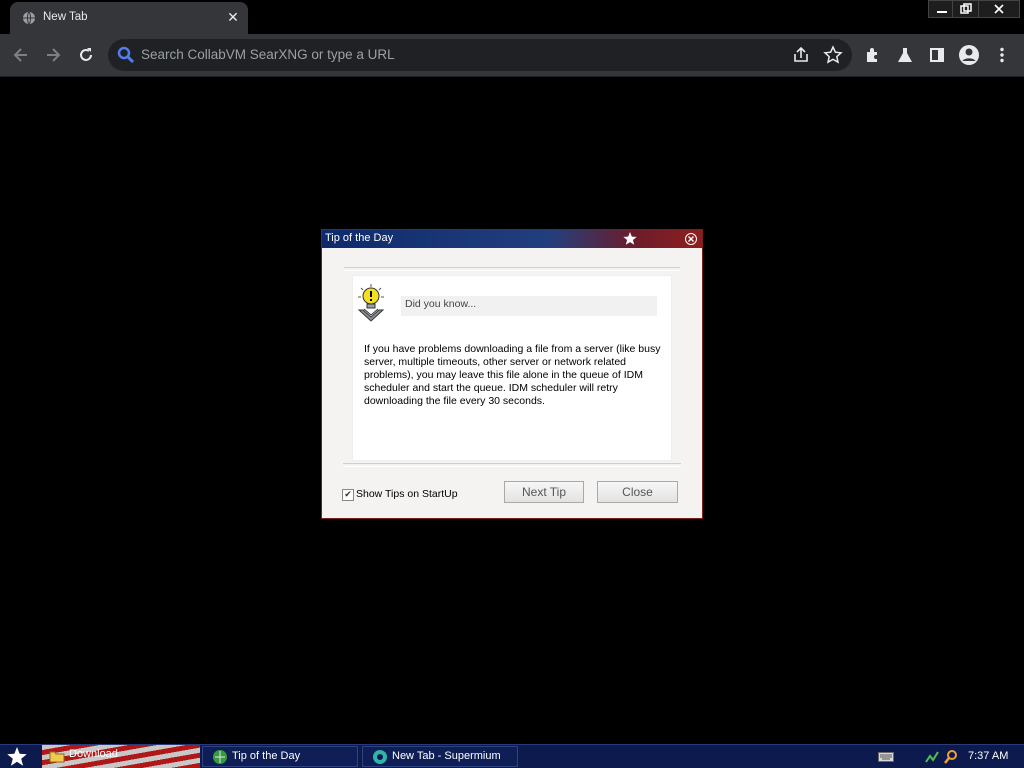 The width and height of the screenshot is (1024, 768). I want to click on bottom-separator, so click(512, 465).